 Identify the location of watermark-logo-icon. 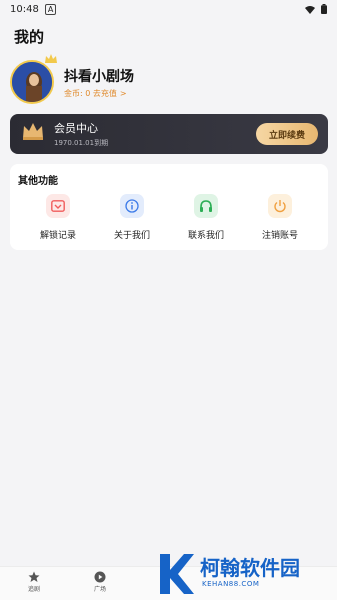
(177, 574).